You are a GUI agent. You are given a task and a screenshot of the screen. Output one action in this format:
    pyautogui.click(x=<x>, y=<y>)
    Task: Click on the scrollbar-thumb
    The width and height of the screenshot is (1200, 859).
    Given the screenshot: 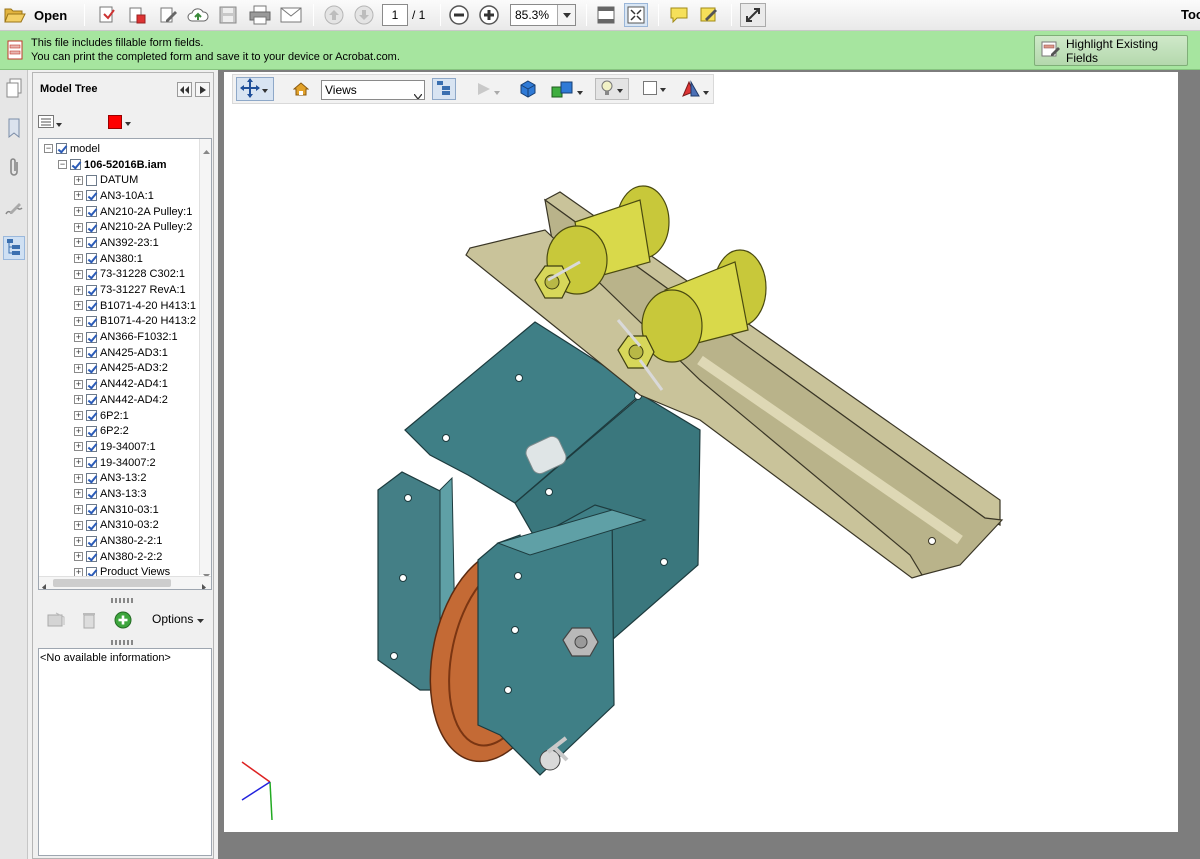 What is the action you would take?
    pyautogui.click(x=112, y=583)
    